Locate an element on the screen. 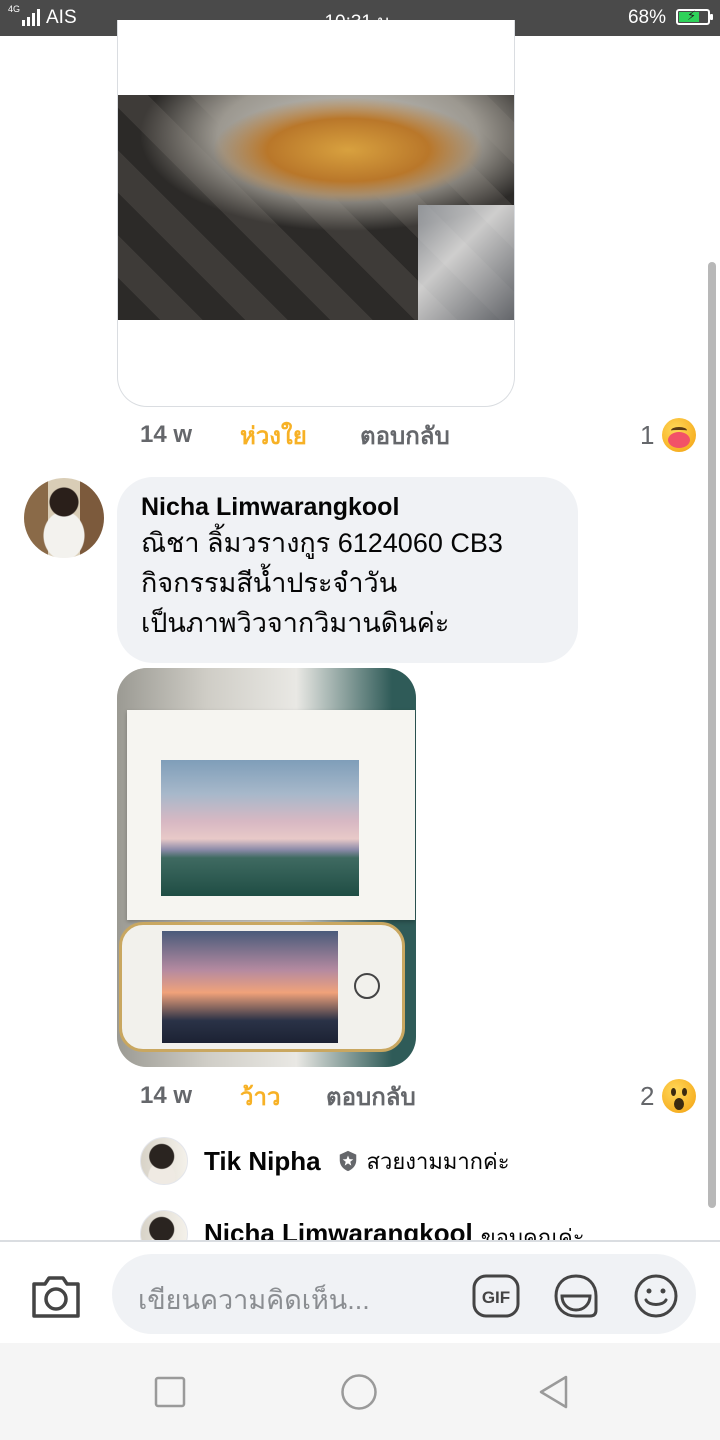  reaction-label: ว้าว is located at coordinates (260, 1096).